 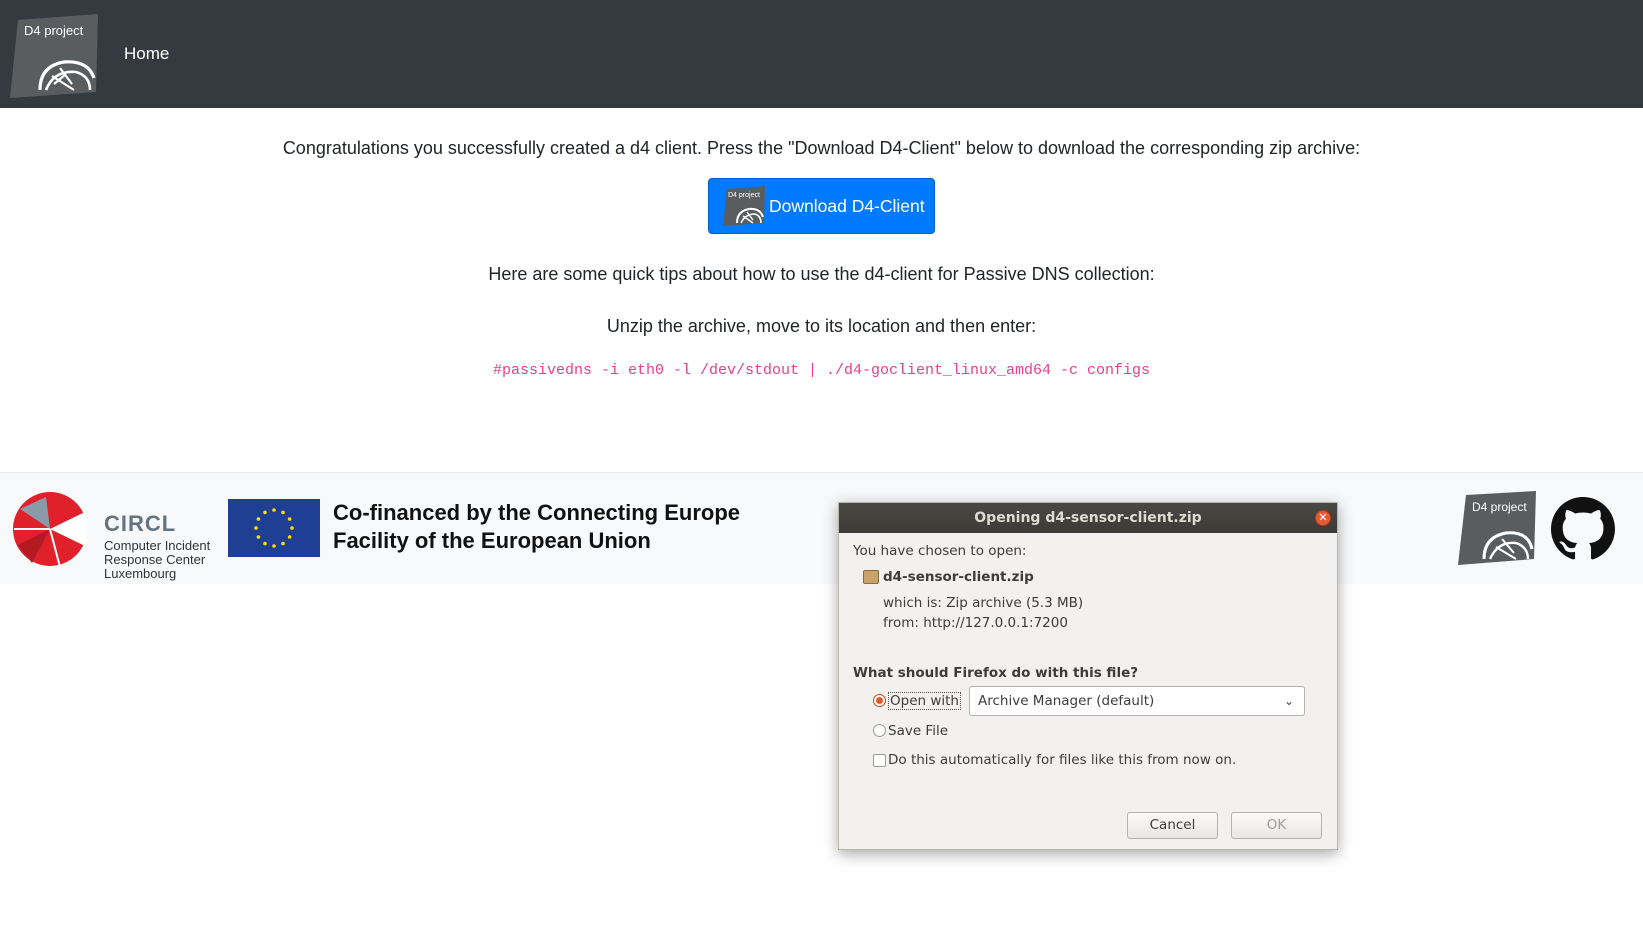 What do you see at coordinates (821, 54) in the screenshot?
I see `navbar: D4 project Home` at bounding box center [821, 54].